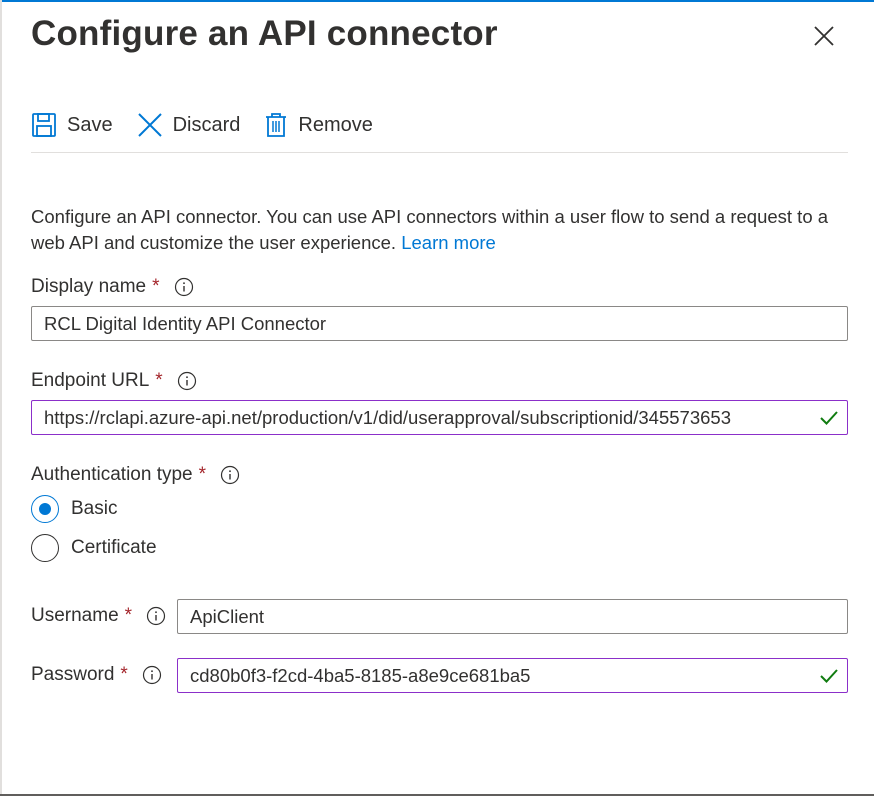 Image resolution: width=874 pixels, height=796 pixels. What do you see at coordinates (185, 323) in the screenshot?
I see `display-name-value: RCL Digital Identity API Connector` at bounding box center [185, 323].